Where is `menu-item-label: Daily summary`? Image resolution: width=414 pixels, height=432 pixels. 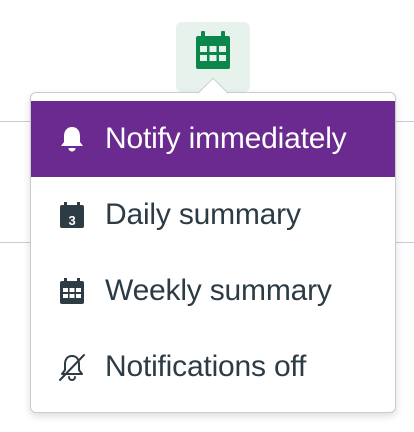
menu-item-label: Daily summary is located at coordinates (203, 214).